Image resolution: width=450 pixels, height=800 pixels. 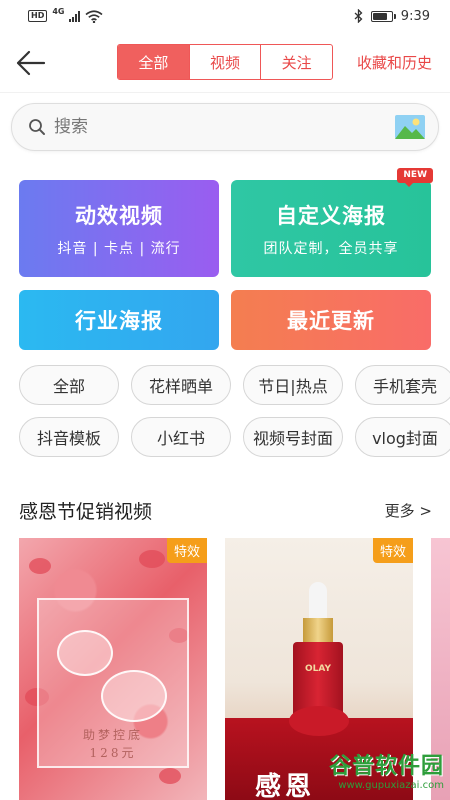 I want to click on back-button, so click(x=31, y=63).